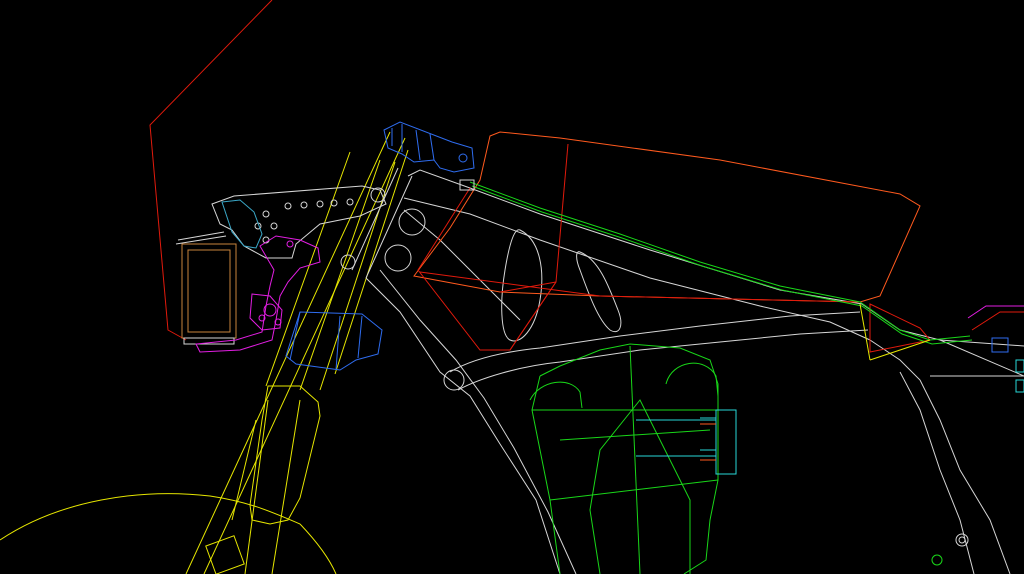 The width and height of the screenshot is (1024, 574). What do you see at coordinates (941, 348) in the screenshot?
I see `tail-section` at bounding box center [941, 348].